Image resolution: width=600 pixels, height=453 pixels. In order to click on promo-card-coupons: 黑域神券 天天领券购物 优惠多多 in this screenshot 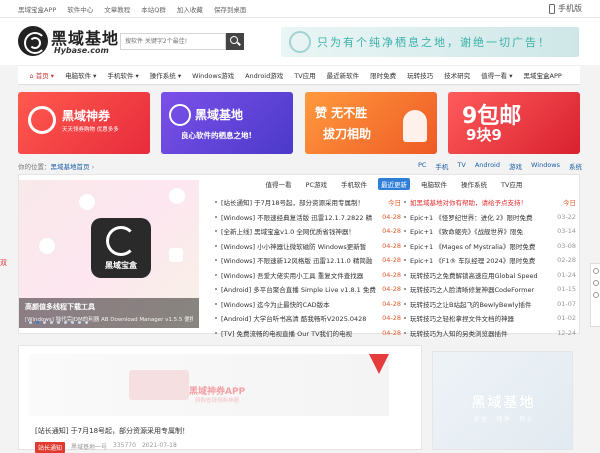, I will do `click(84, 123)`.